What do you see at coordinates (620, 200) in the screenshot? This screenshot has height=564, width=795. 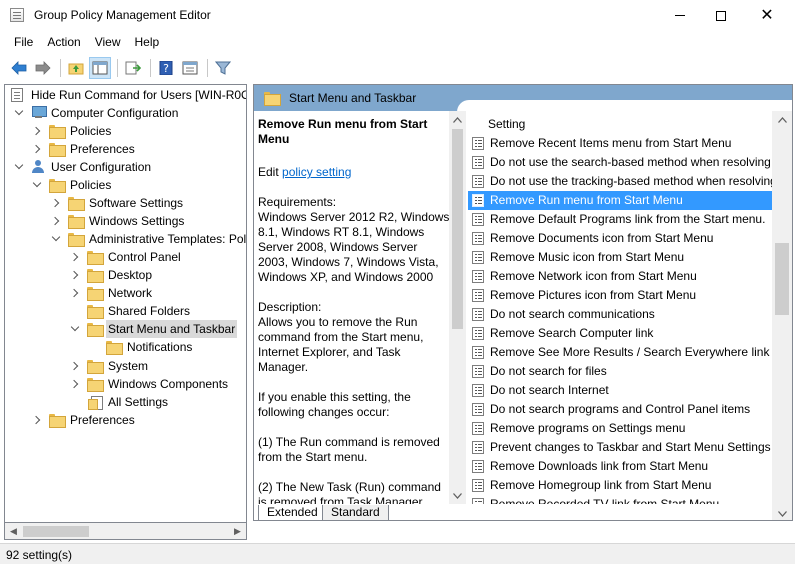 I see `setting-row: Remove Run menu from Start Menu` at bounding box center [620, 200].